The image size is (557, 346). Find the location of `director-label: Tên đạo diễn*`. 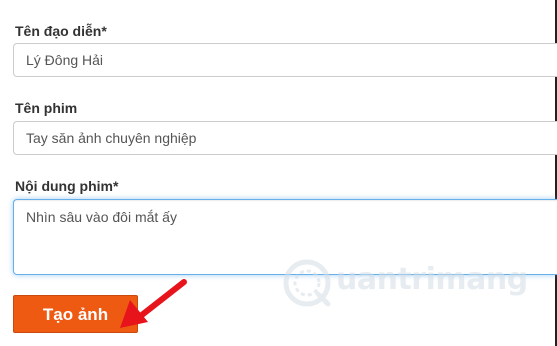

director-label: Tên đạo diễn* is located at coordinates (61, 31).